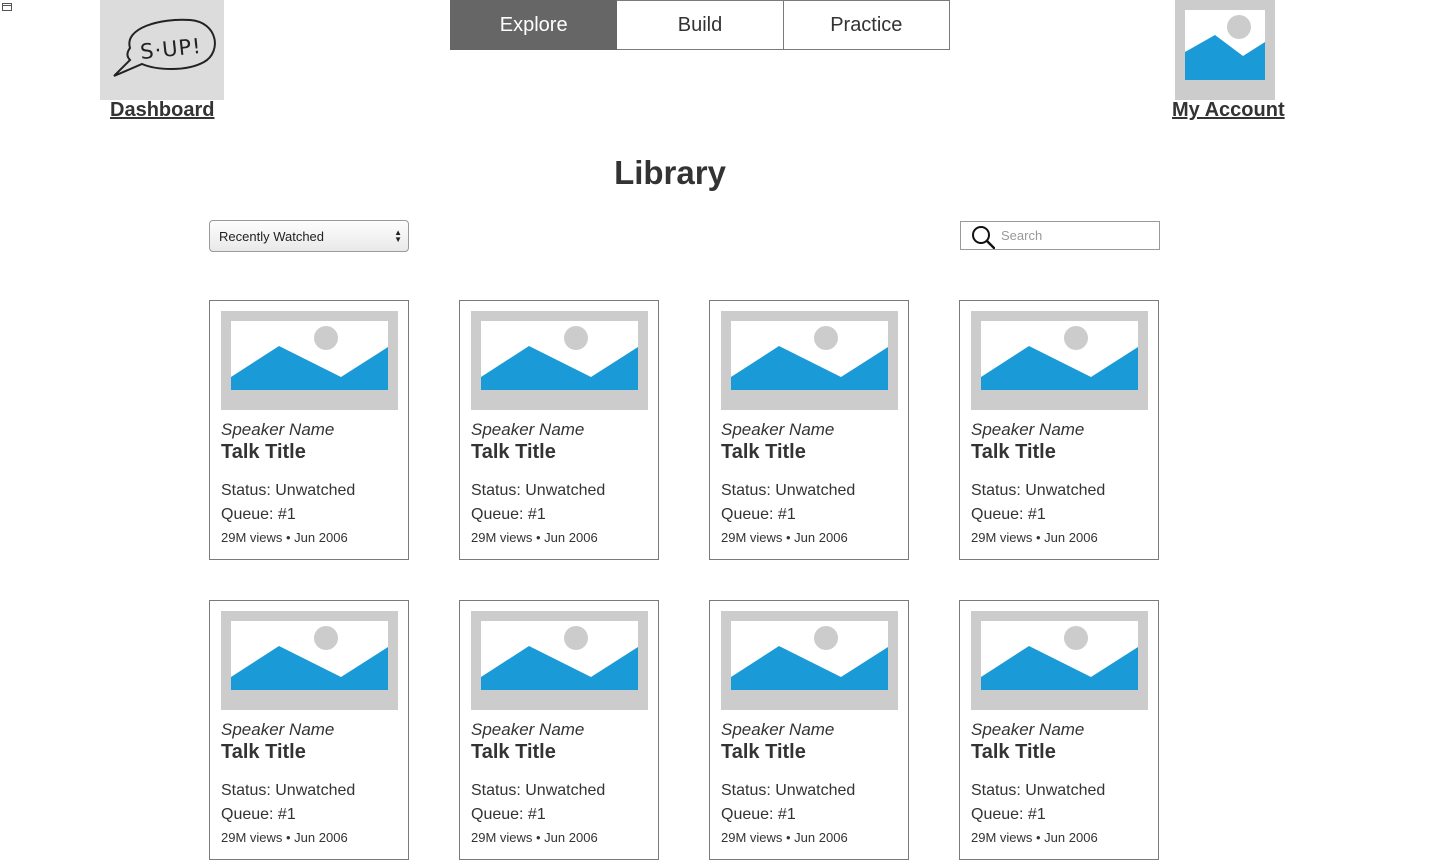 The height and width of the screenshot is (860, 1432). What do you see at coordinates (398, 236) in the screenshot?
I see `dropdown-arrows-icon: ▲ ▼` at bounding box center [398, 236].